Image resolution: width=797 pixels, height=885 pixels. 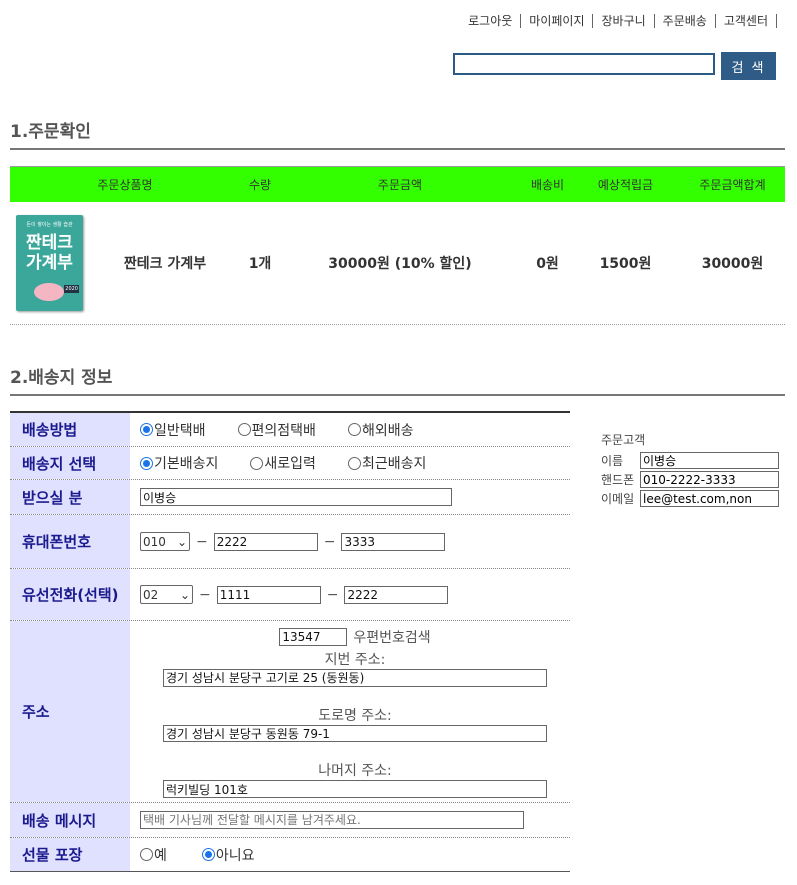 I want to click on order-table-header: 주문상품명 수량 주문금액 배송비 예상적립금 주문금액합계, so click(x=397, y=184).